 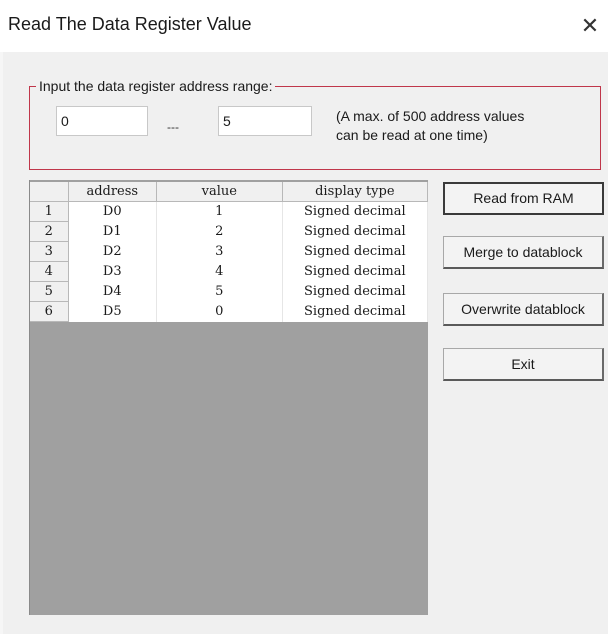 What do you see at coordinates (49, 311) in the screenshot?
I see `row-number: 6` at bounding box center [49, 311].